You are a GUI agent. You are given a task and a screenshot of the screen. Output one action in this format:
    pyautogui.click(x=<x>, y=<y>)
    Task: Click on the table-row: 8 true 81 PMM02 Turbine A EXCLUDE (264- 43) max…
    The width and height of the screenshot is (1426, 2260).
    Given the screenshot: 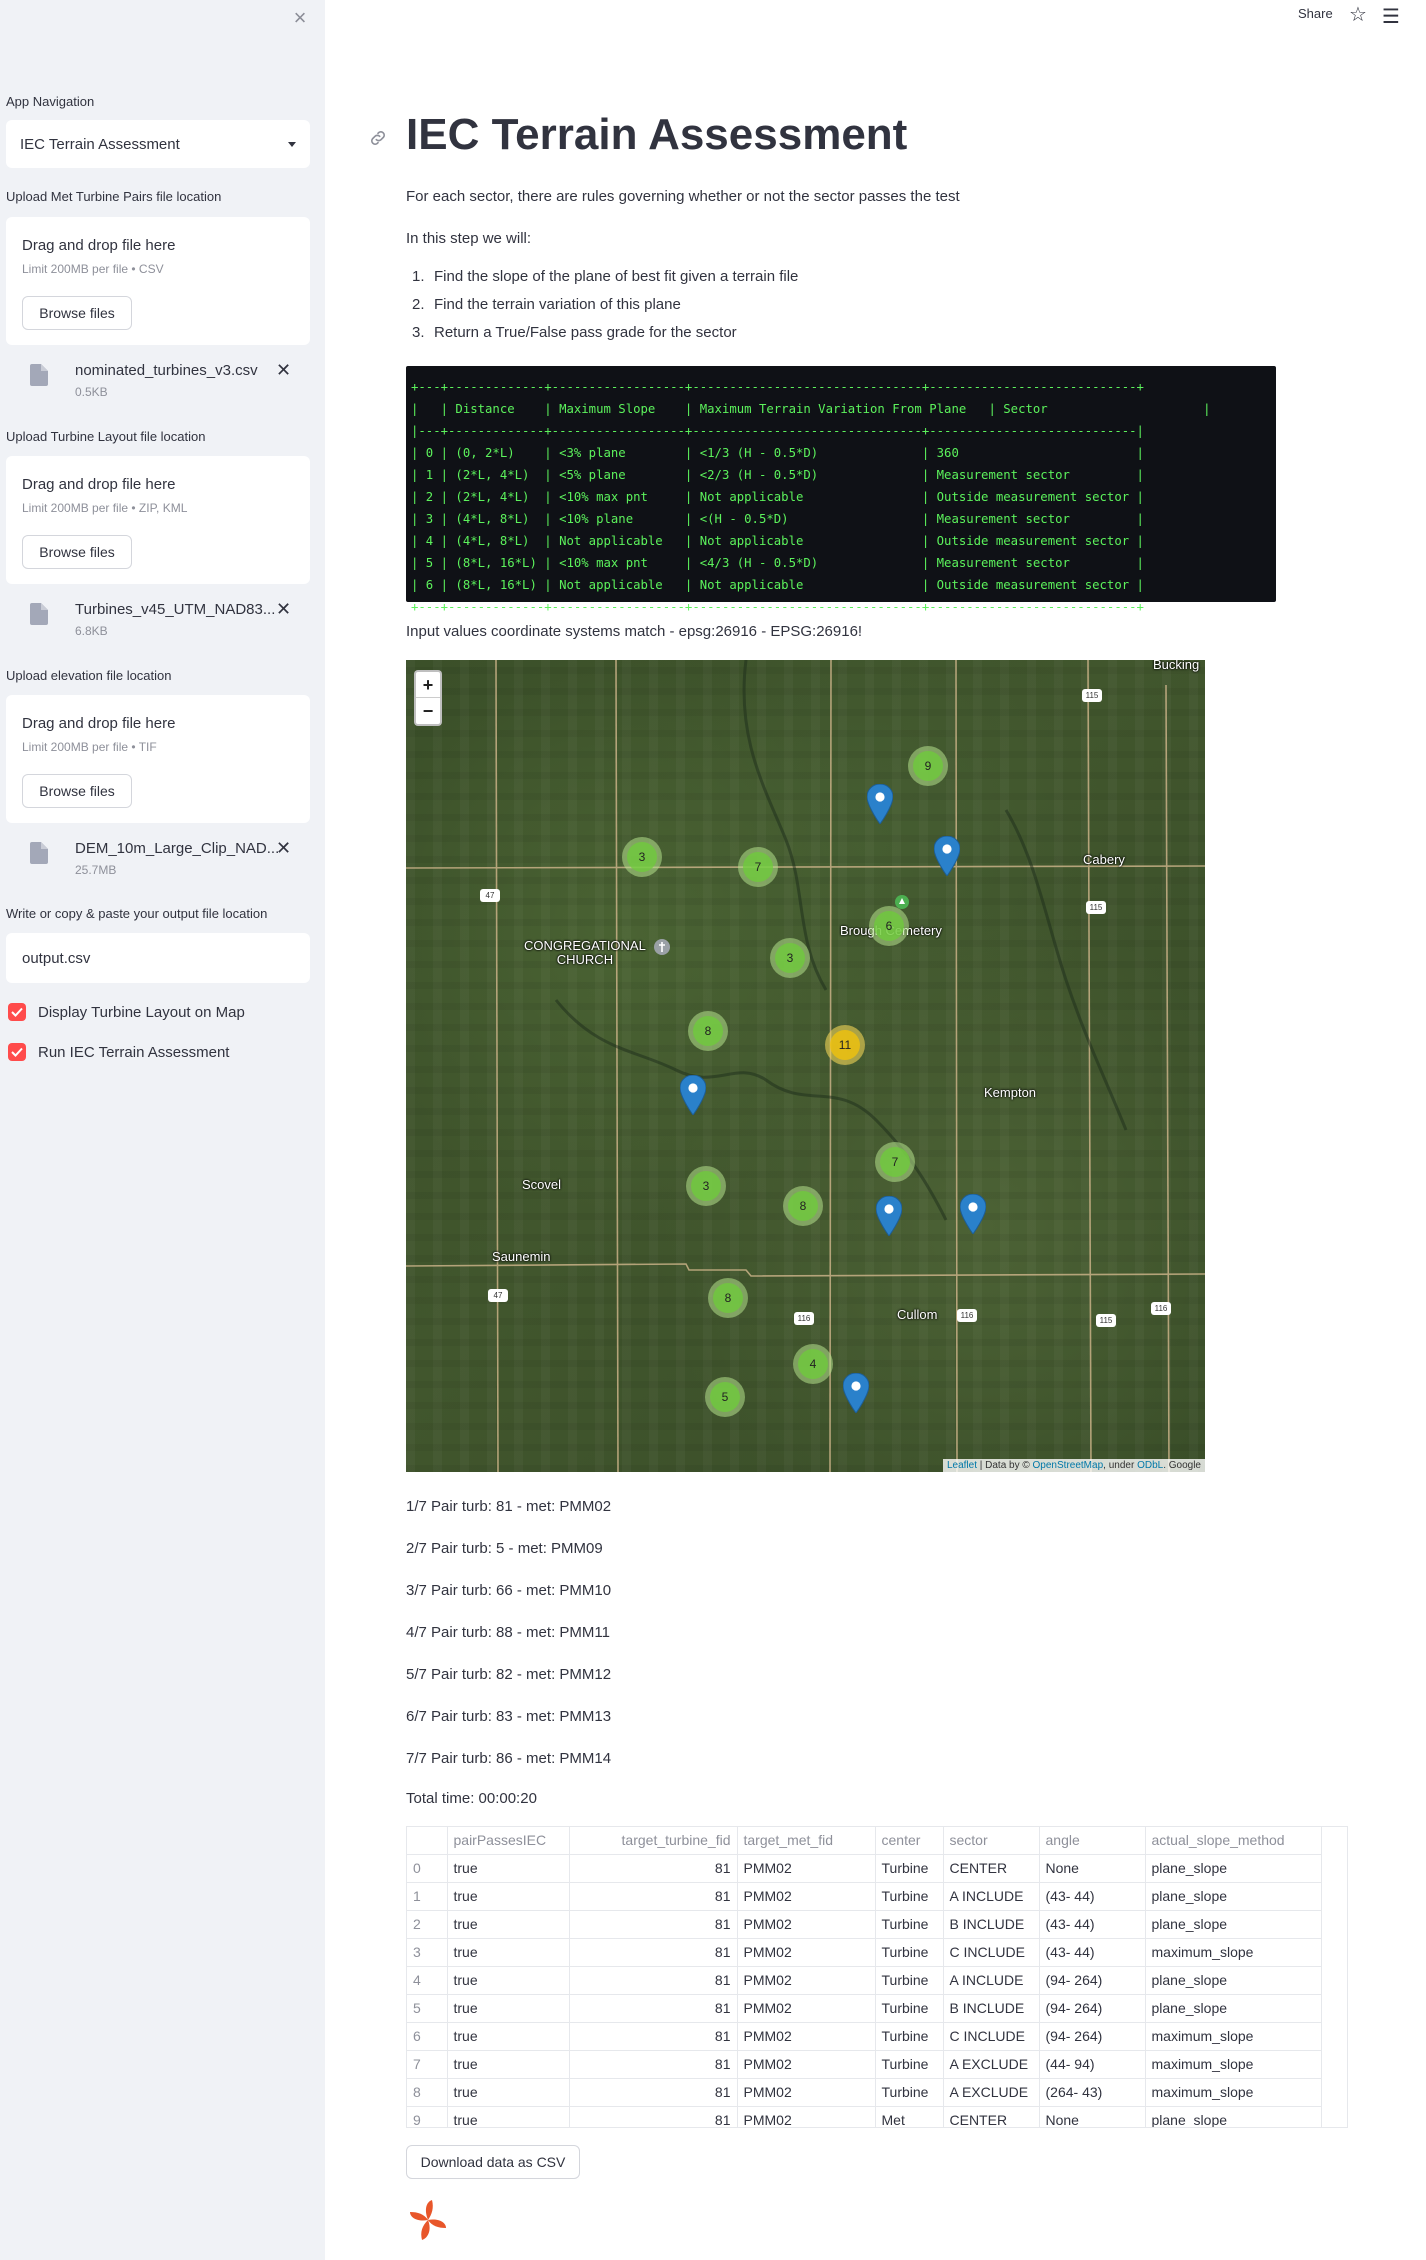 What is the action you would take?
    pyautogui.click(x=864, y=2092)
    